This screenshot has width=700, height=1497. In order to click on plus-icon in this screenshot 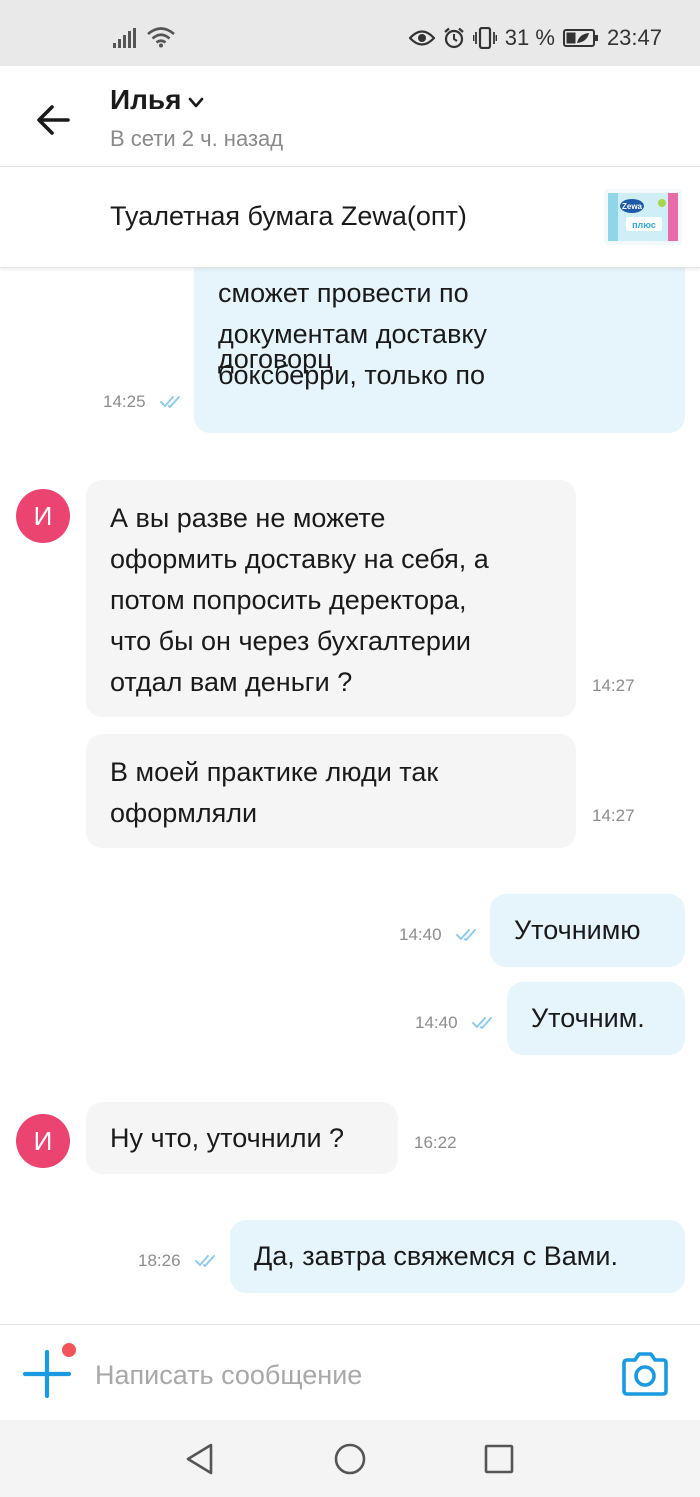, I will do `click(47, 1374)`.